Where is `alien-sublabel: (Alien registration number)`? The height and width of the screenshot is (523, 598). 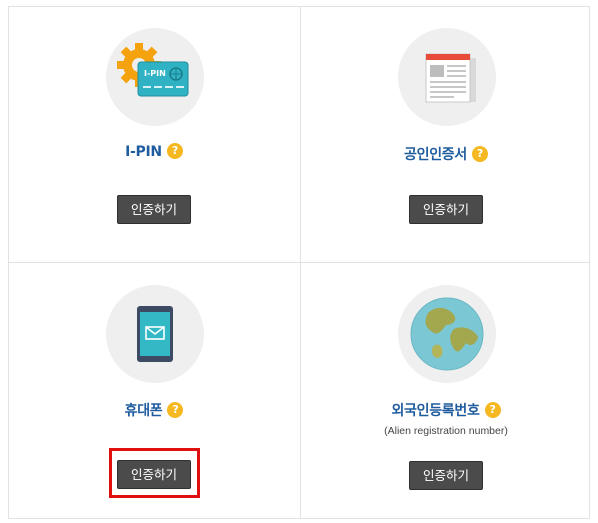
alien-sublabel: (Alien registration number) is located at coordinates (446, 431).